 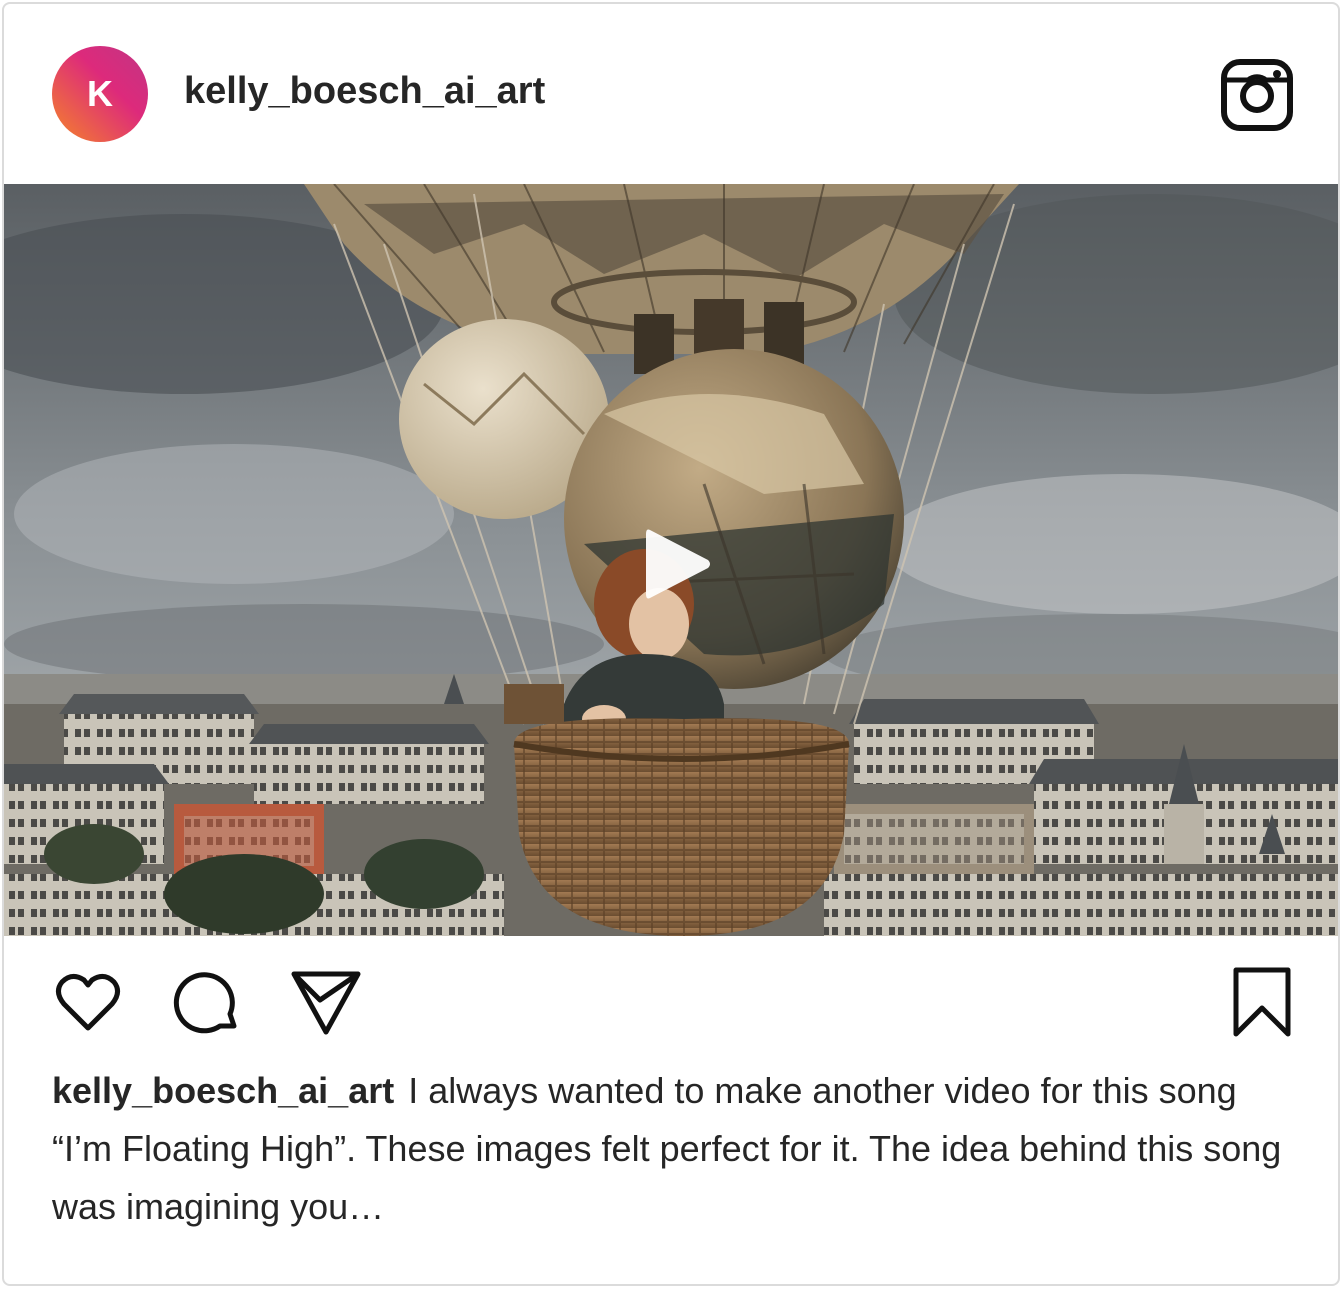 I want to click on action-bar, so click(x=671, y=1006).